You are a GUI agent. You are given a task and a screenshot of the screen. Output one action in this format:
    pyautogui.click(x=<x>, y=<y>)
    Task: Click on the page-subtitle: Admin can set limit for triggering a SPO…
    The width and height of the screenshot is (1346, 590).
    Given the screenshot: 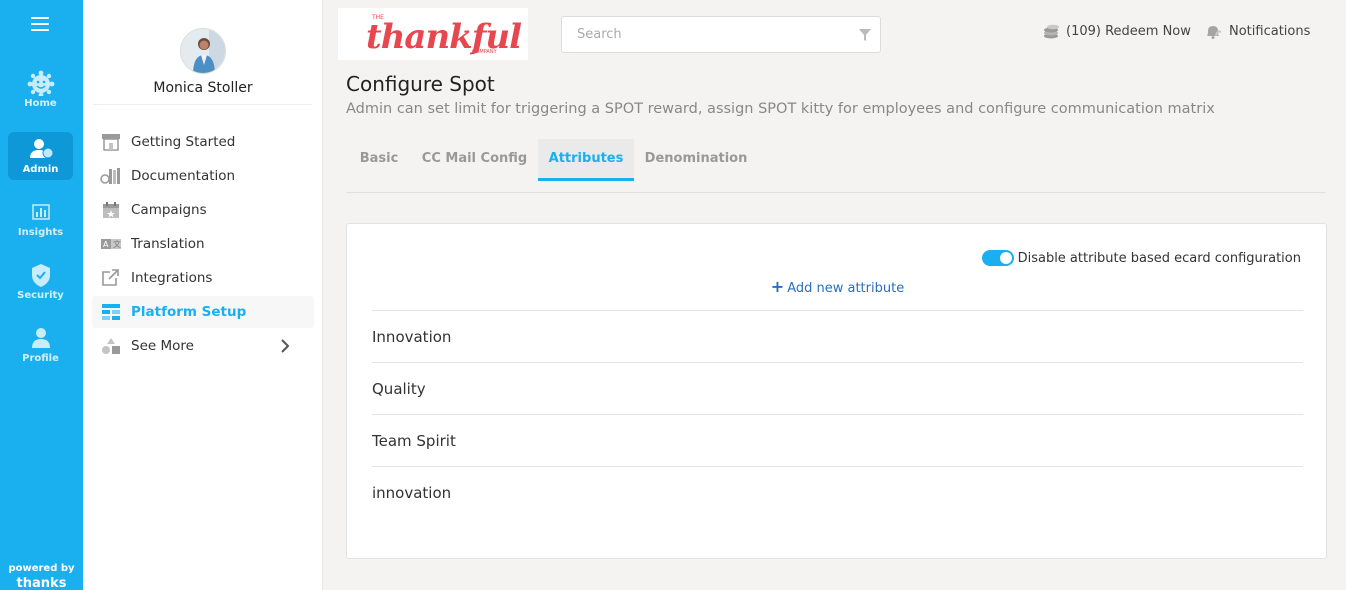 What is the action you would take?
    pyautogui.click(x=780, y=109)
    